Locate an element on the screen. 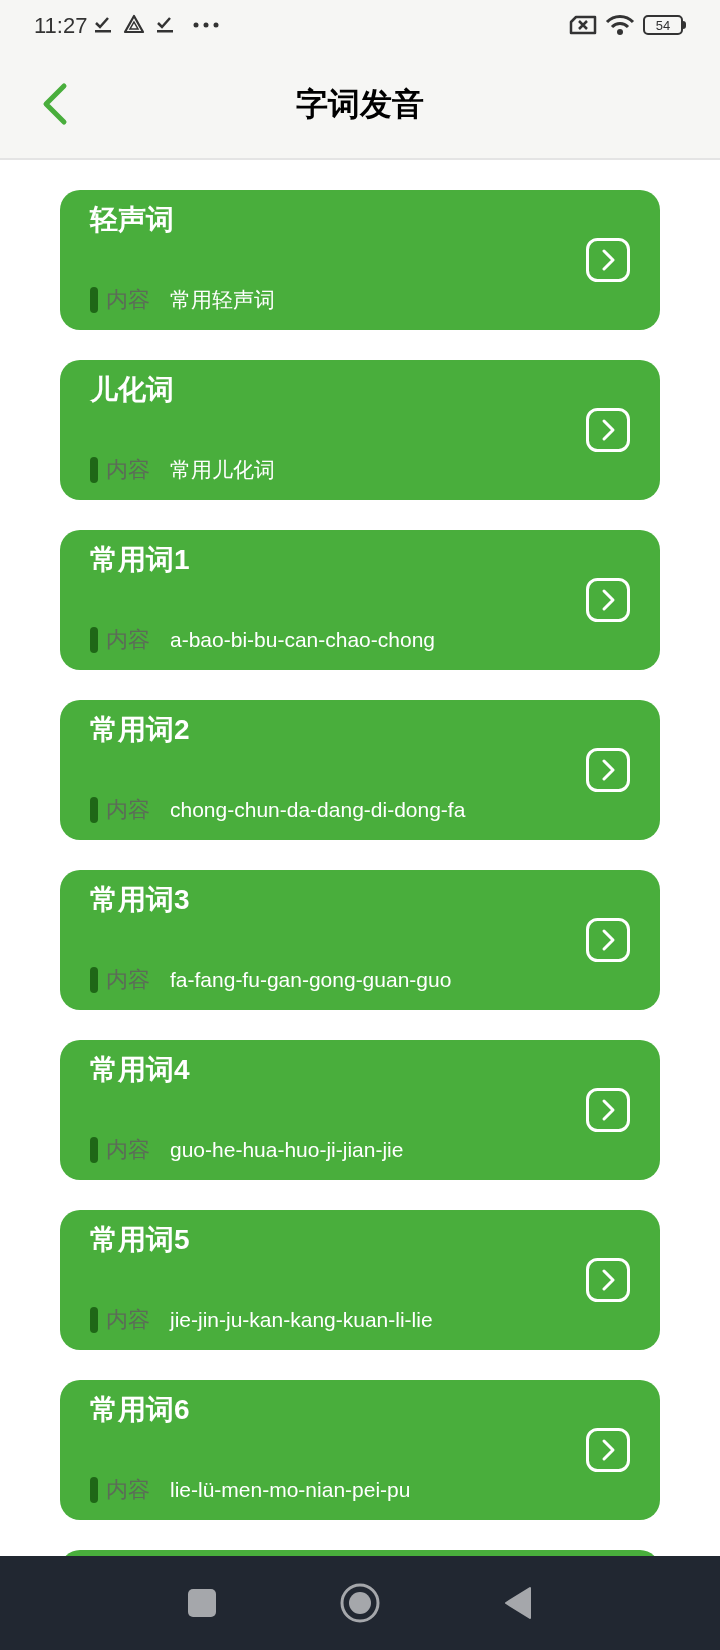  category-card: 常用词4 内容 guo-he-hua-huo-ji-jian-jie is located at coordinates (360, 1110).